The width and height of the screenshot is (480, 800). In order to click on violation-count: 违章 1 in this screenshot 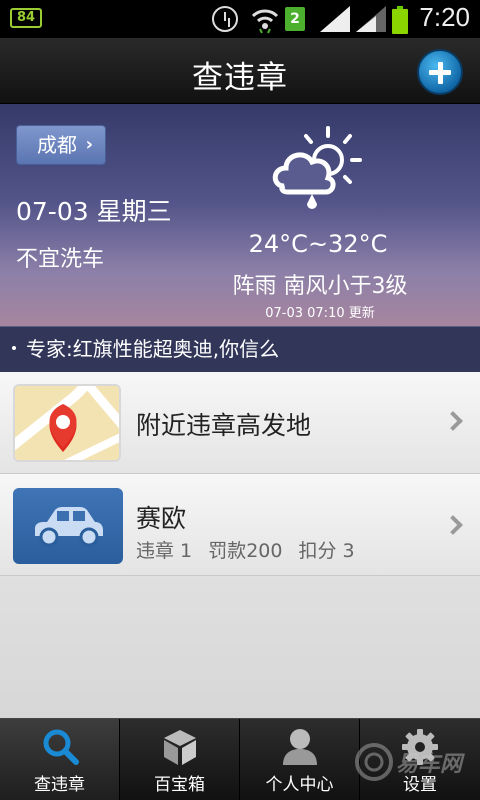, I will do `click(164, 551)`.